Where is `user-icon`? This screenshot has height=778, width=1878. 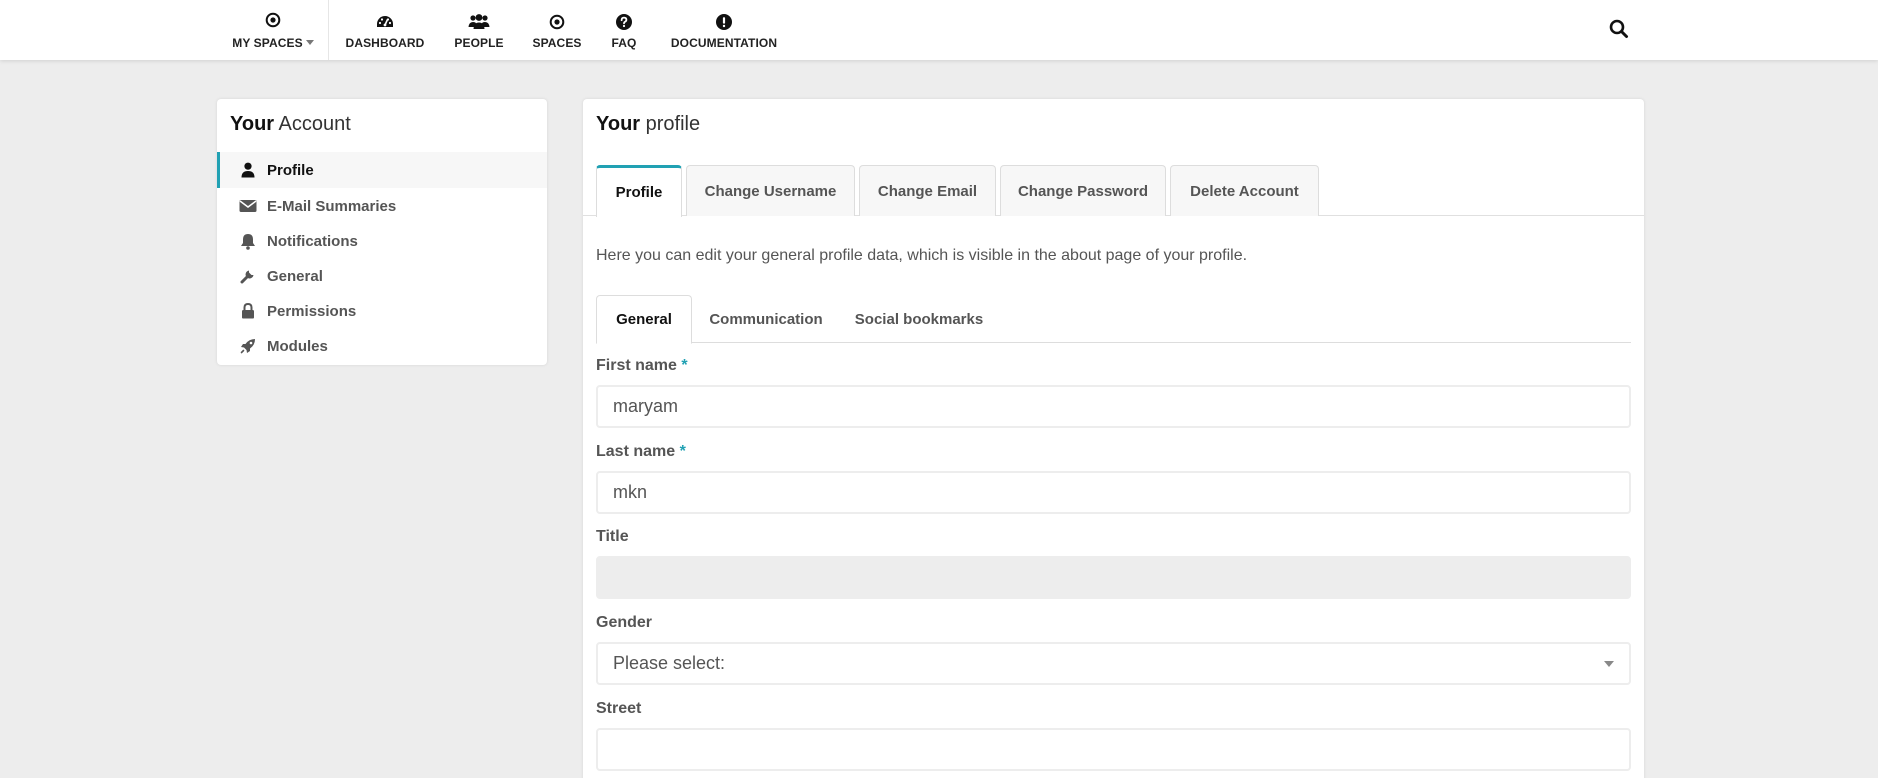 user-icon is located at coordinates (248, 170).